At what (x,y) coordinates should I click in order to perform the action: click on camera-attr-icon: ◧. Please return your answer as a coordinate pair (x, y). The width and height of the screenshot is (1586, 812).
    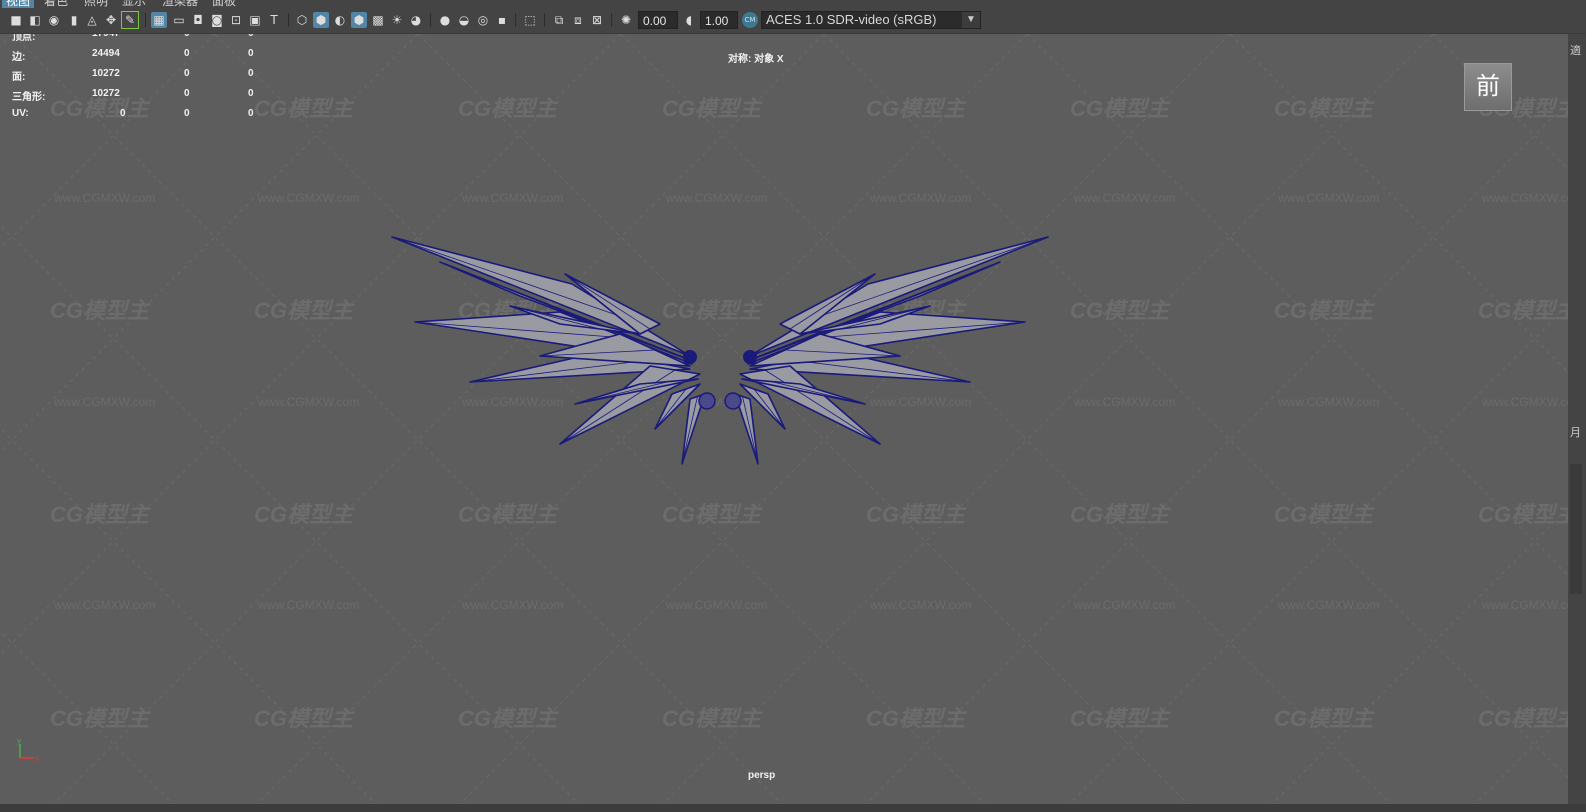
    Looking at the image, I should click on (35, 20).